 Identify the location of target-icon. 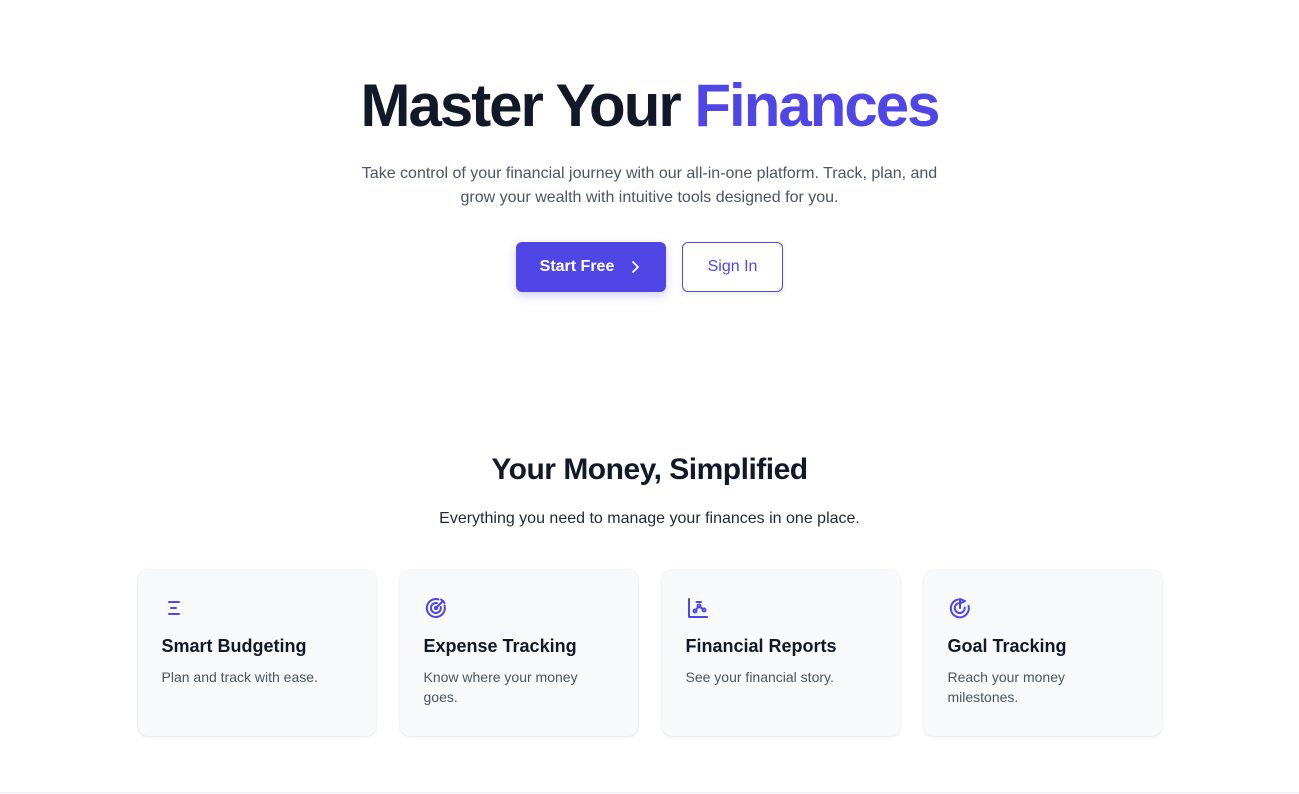
(436, 608).